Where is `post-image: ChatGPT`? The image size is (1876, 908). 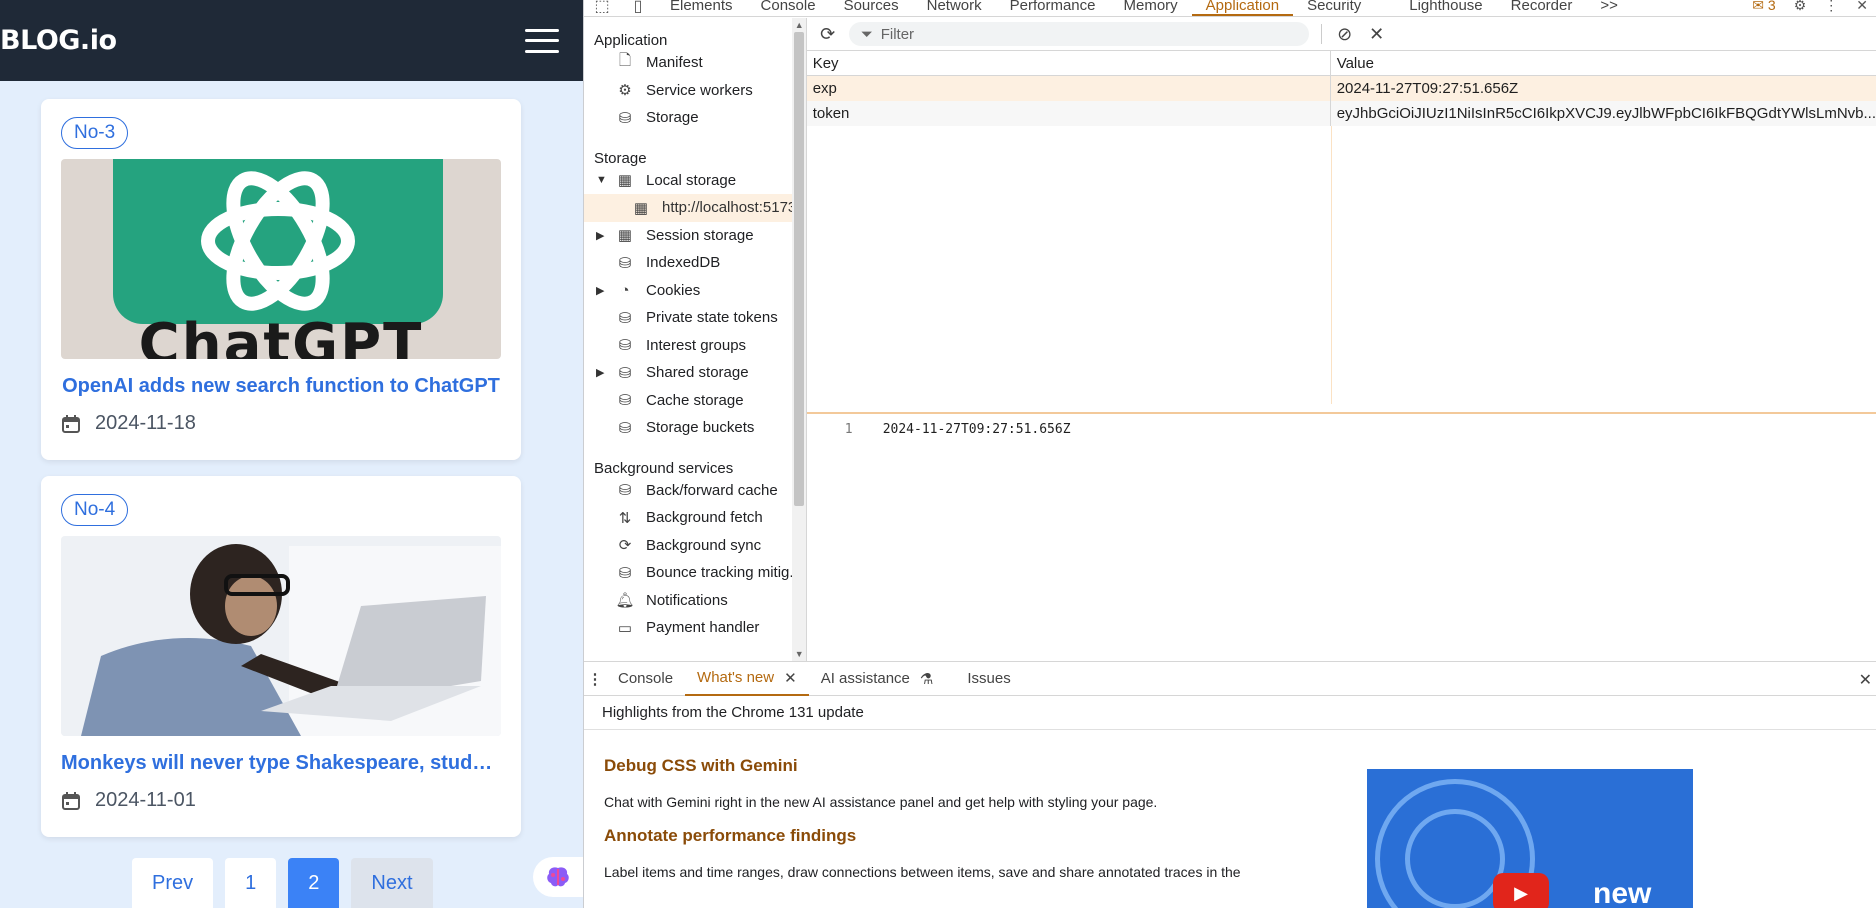
post-image: ChatGPT is located at coordinates (281, 259).